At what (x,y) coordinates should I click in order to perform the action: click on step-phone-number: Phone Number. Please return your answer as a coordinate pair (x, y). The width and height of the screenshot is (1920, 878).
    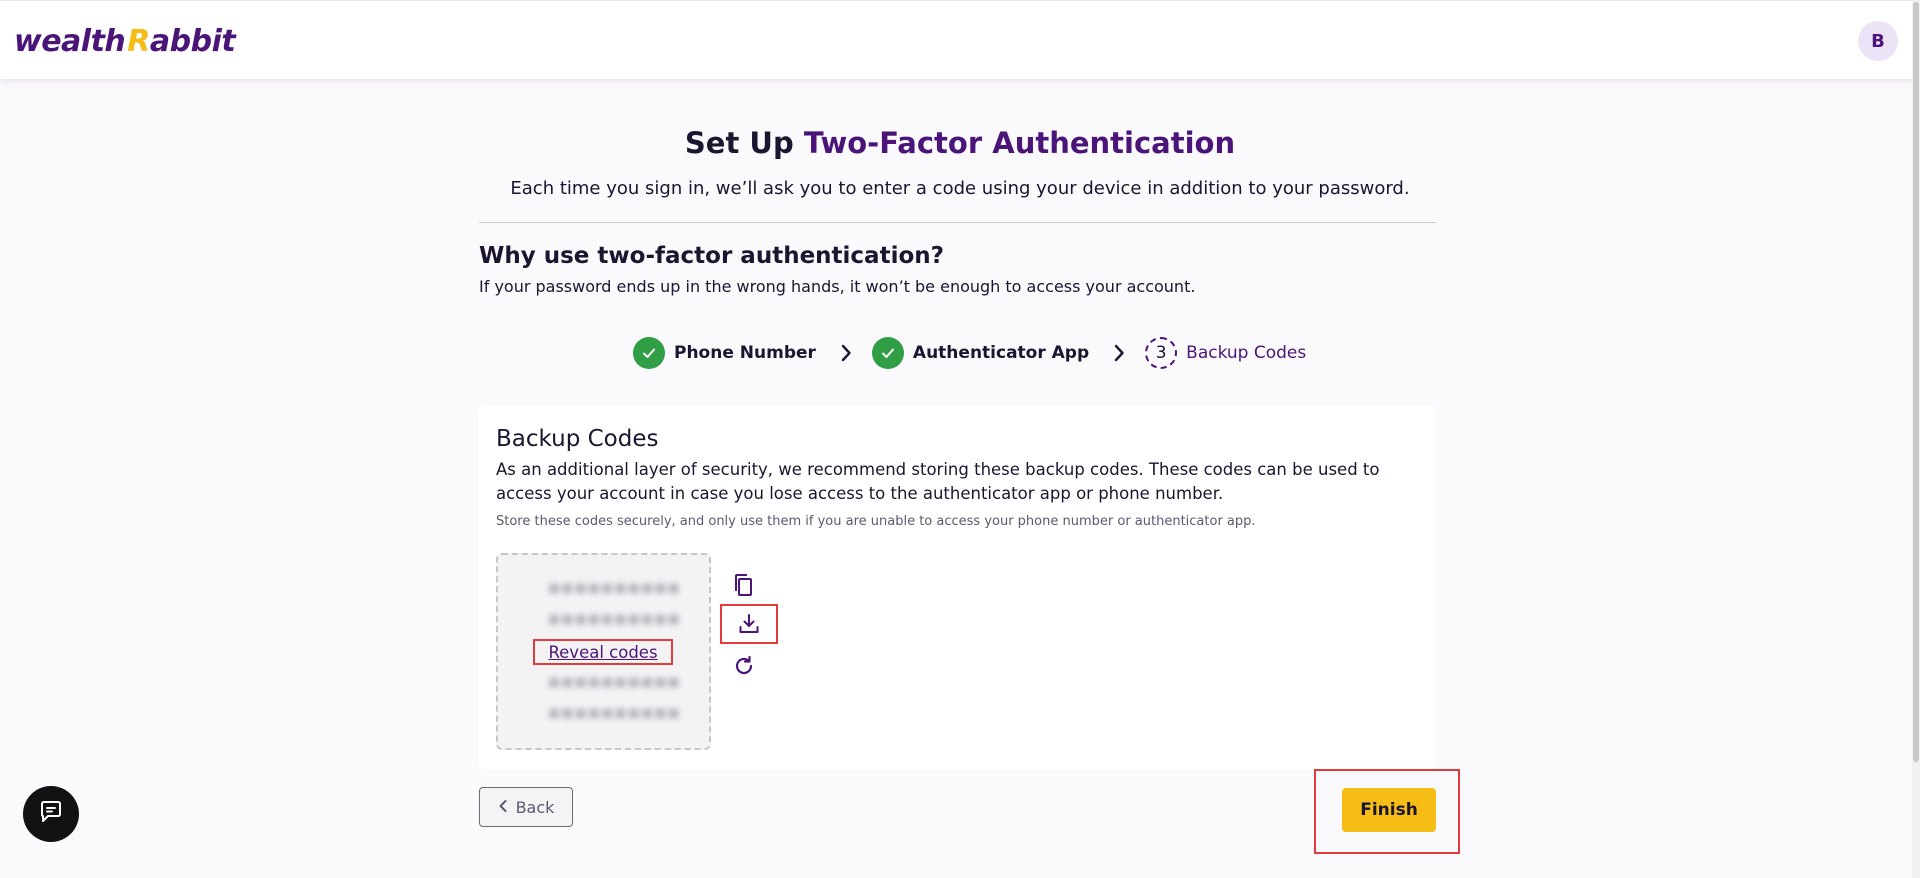
    Looking at the image, I should click on (724, 353).